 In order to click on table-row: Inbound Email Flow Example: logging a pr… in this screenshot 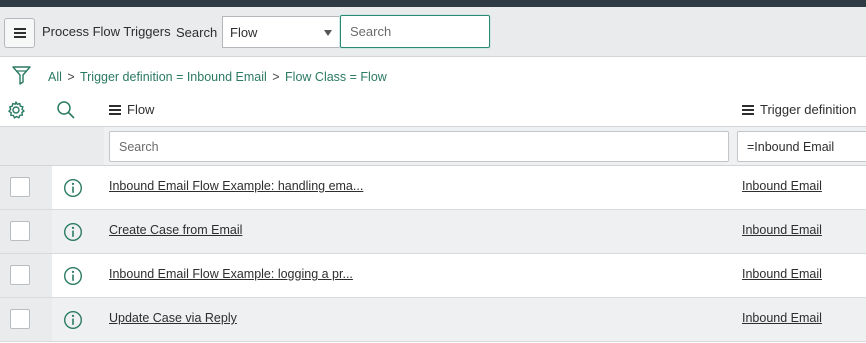, I will do `click(433, 276)`.